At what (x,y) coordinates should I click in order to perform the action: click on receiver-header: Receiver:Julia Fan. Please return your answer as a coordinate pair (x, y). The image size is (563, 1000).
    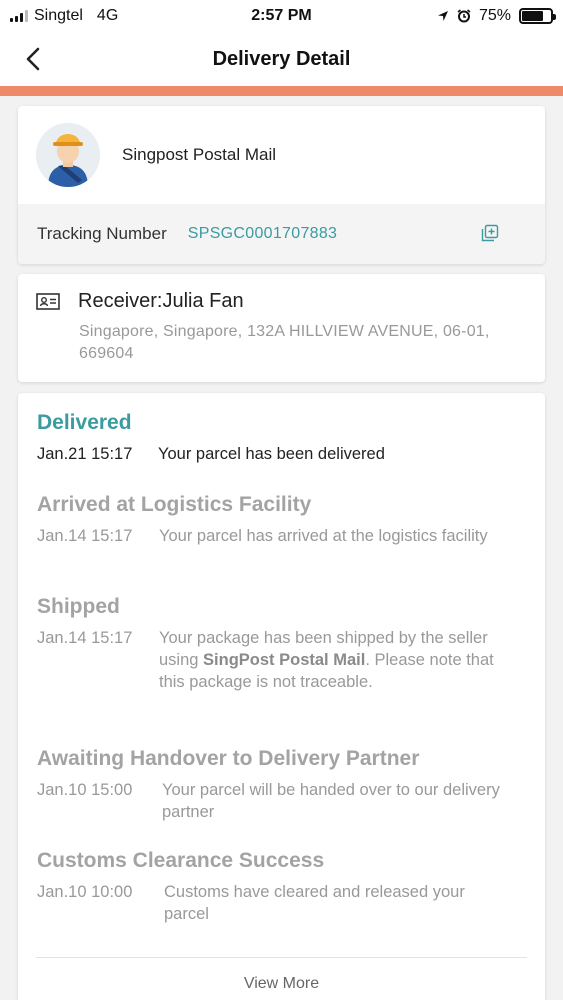
    Looking at the image, I should click on (140, 301).